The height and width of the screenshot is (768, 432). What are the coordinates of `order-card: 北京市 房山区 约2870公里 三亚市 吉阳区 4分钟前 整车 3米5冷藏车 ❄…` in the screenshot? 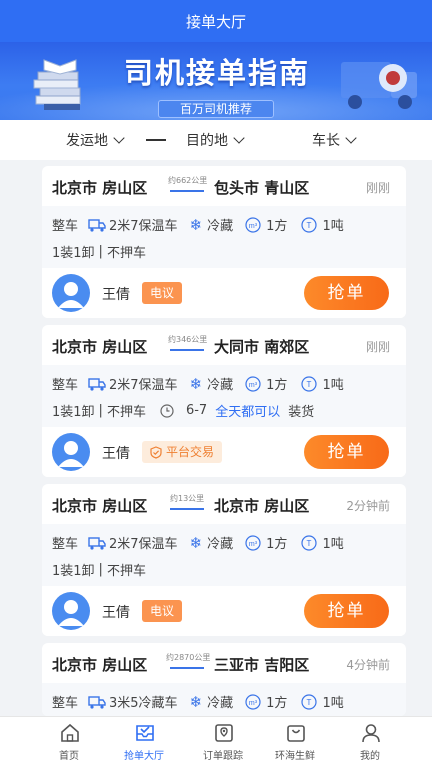 It's located at (224, 679).